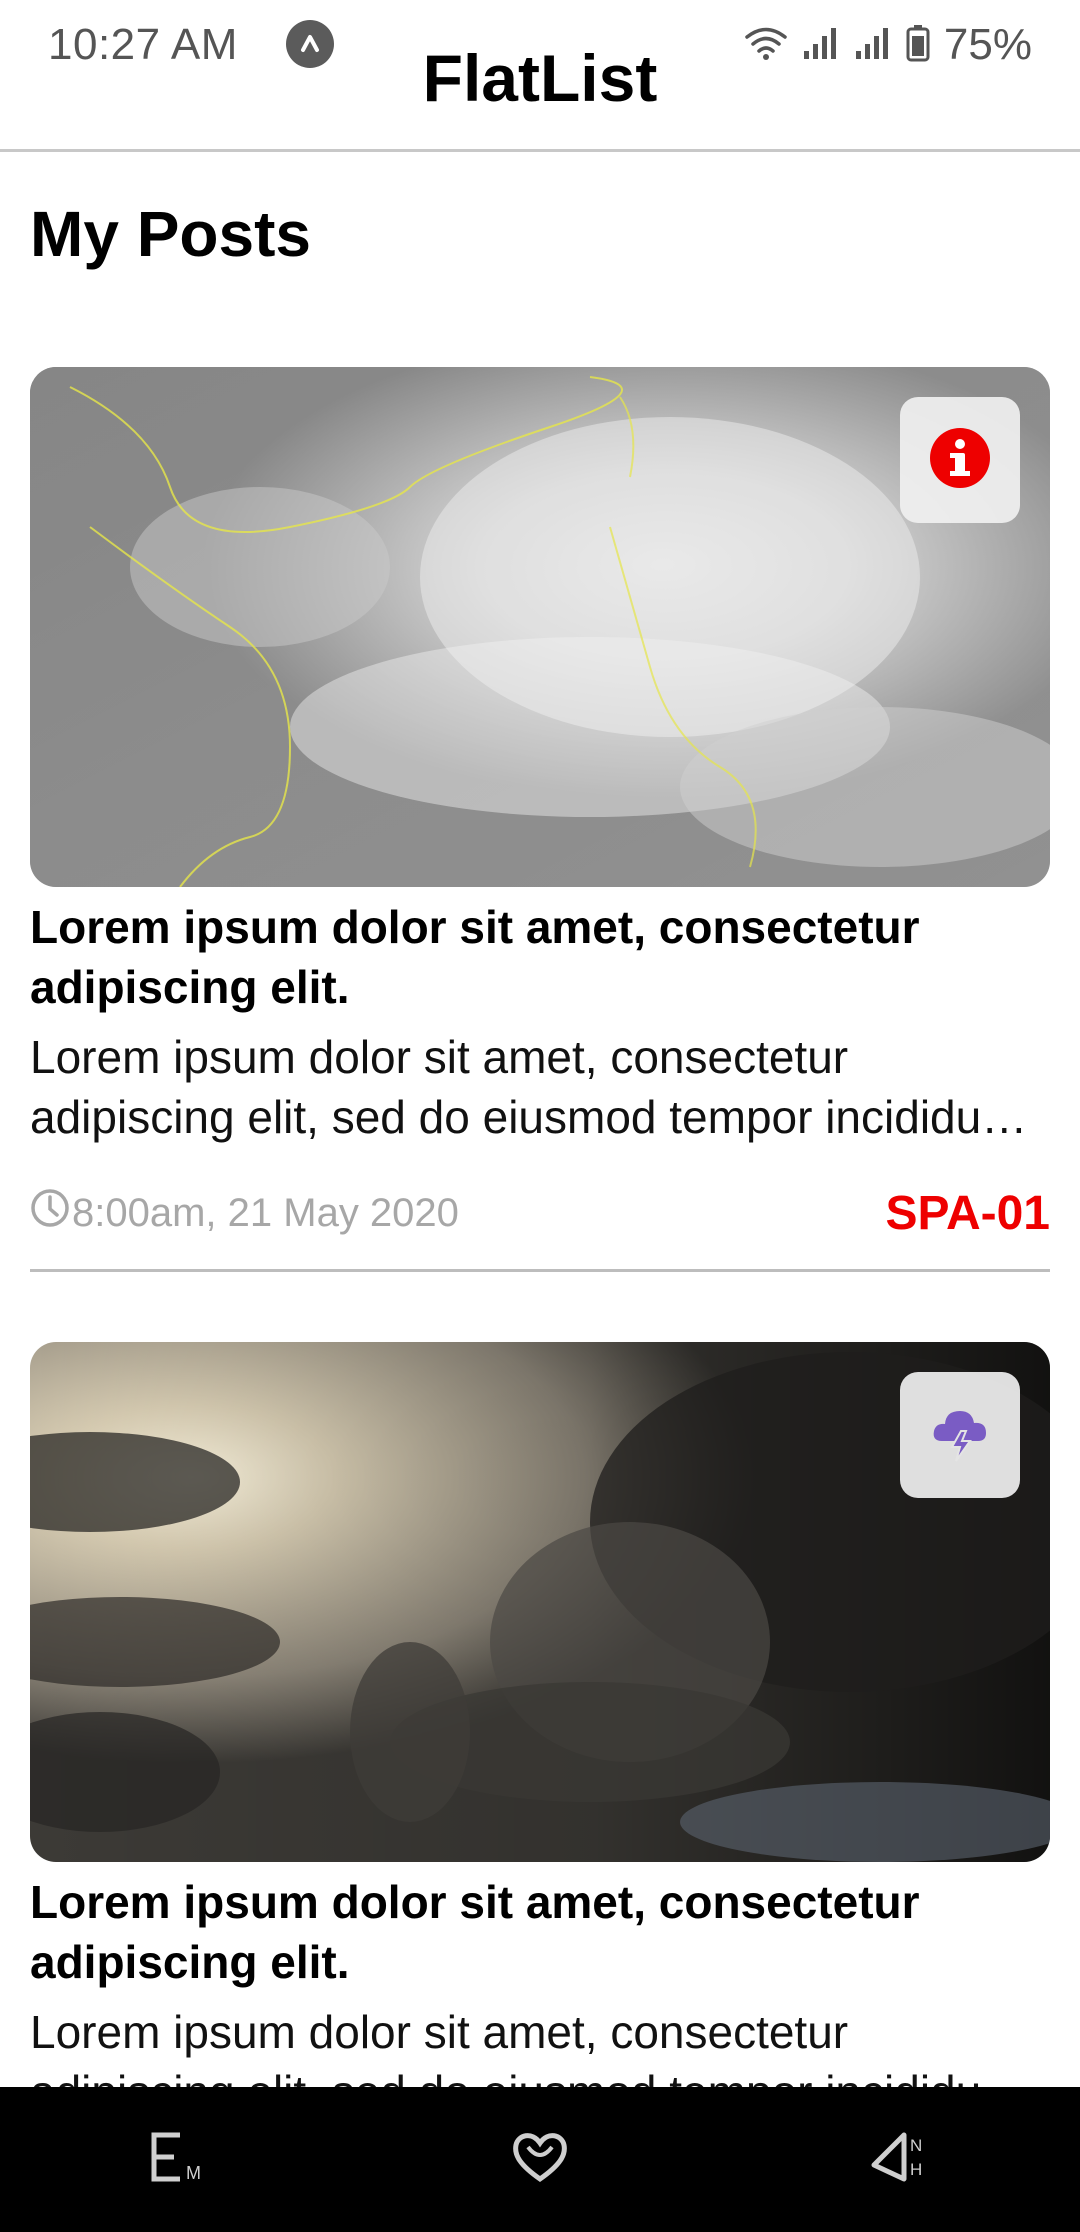 The height and width of the screenshot is (2232, 1080). Describe the element at coordinates (916, 2169) in the screenshot. I see `svg-text: H` at that location.